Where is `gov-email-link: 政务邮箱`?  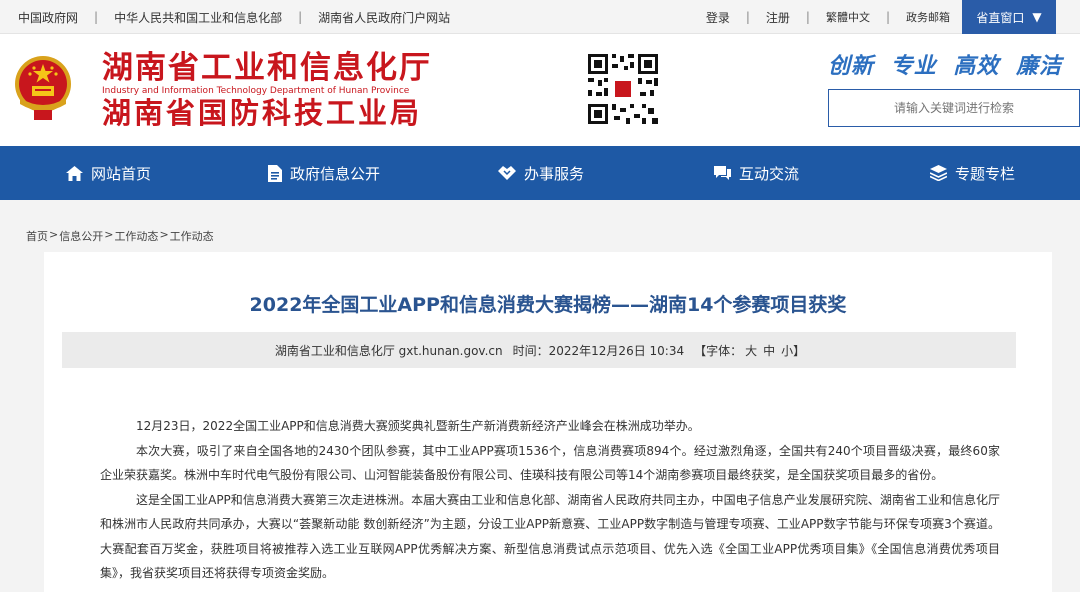 gov-email-link: 政务邮箱 is located at coordinates (928, 17).